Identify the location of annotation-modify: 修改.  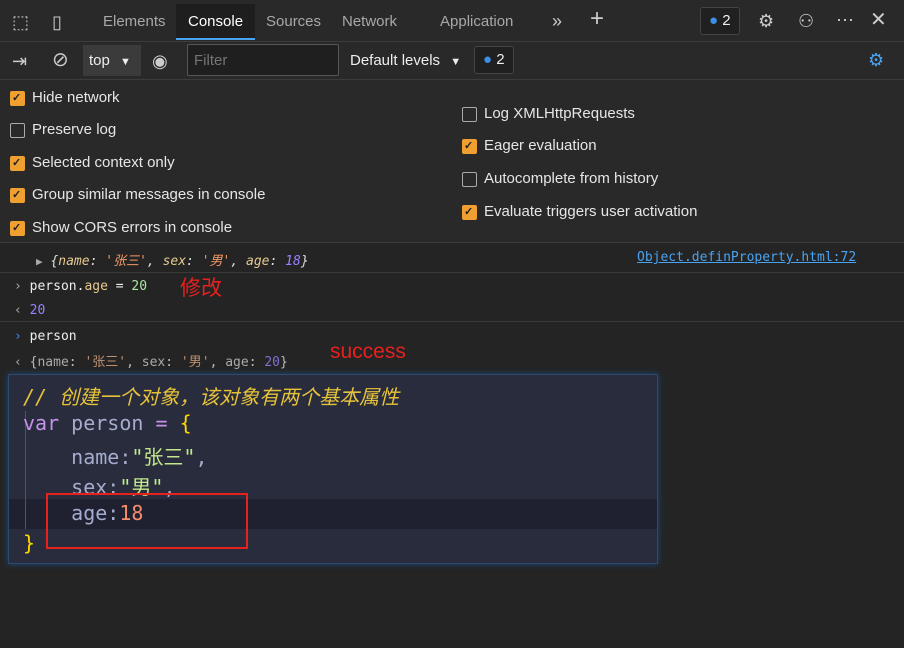
(201, 288).